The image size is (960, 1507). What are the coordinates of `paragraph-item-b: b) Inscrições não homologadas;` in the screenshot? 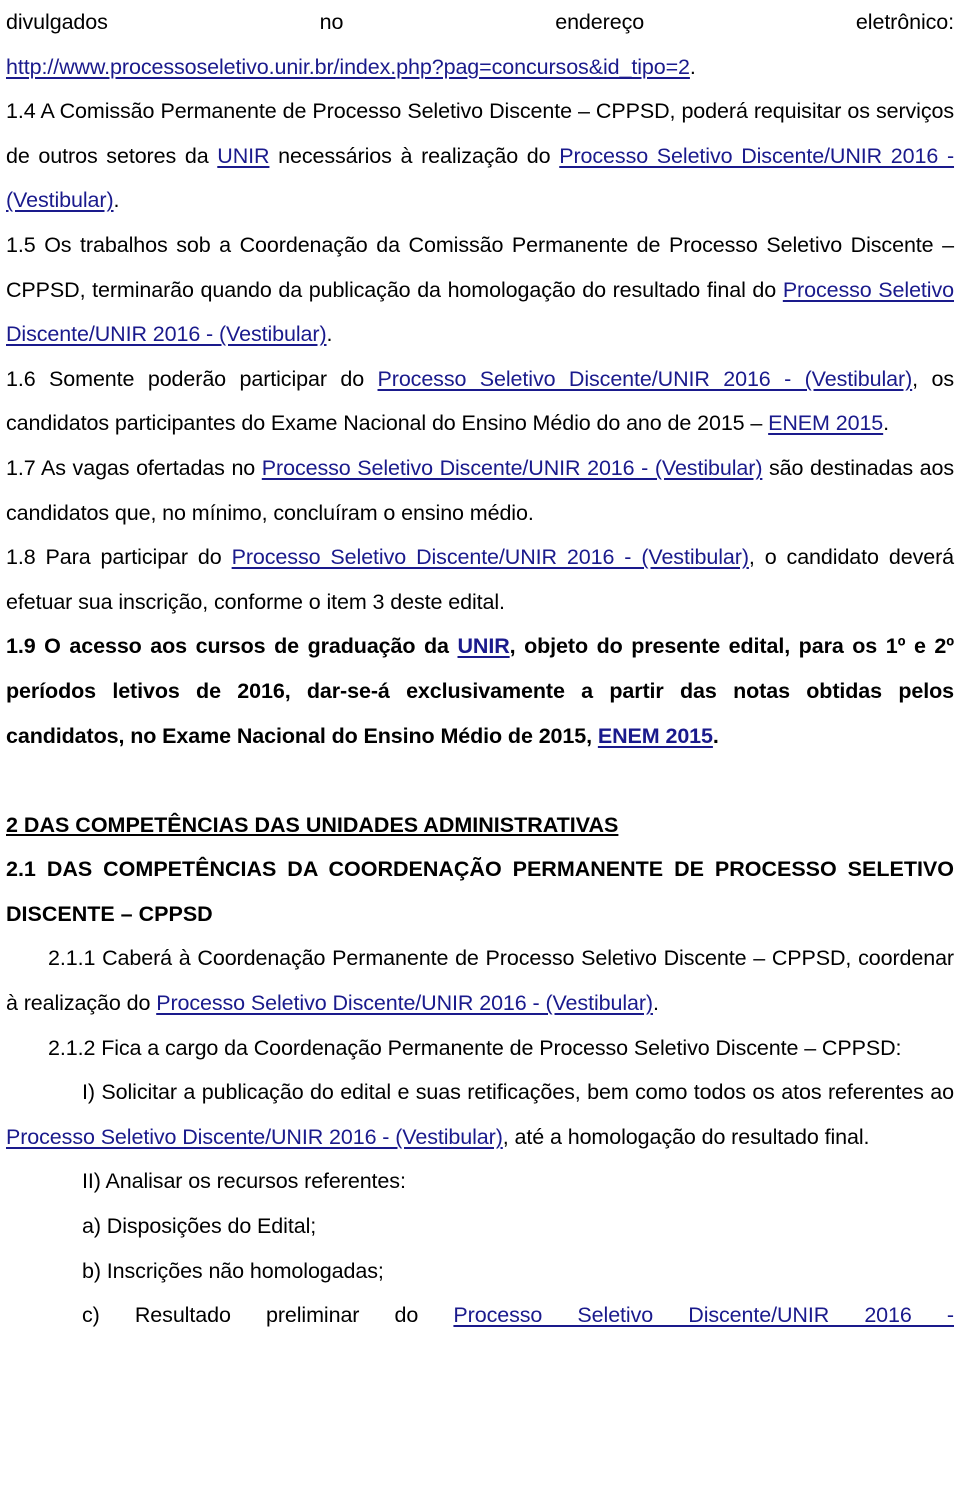 It's located at (233, 1270).